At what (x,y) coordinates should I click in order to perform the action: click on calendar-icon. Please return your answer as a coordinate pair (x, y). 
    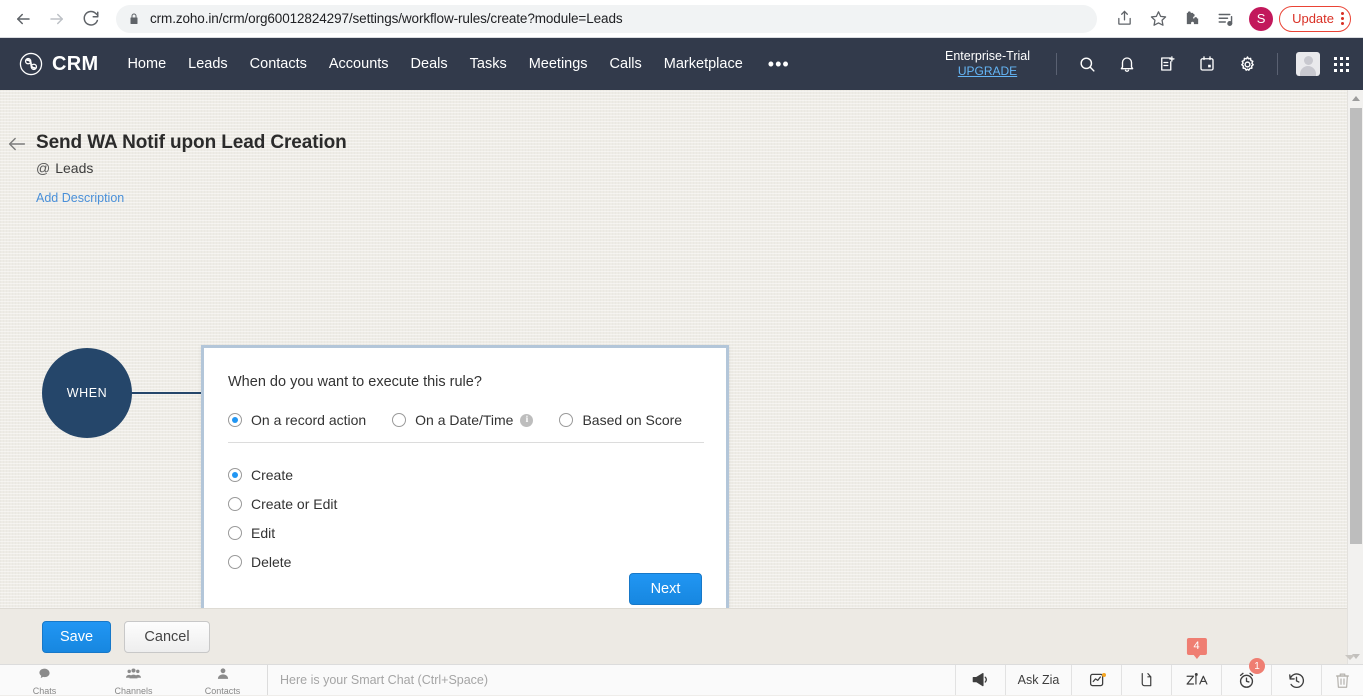
    Looking at the image, I should click on (1207, 64).